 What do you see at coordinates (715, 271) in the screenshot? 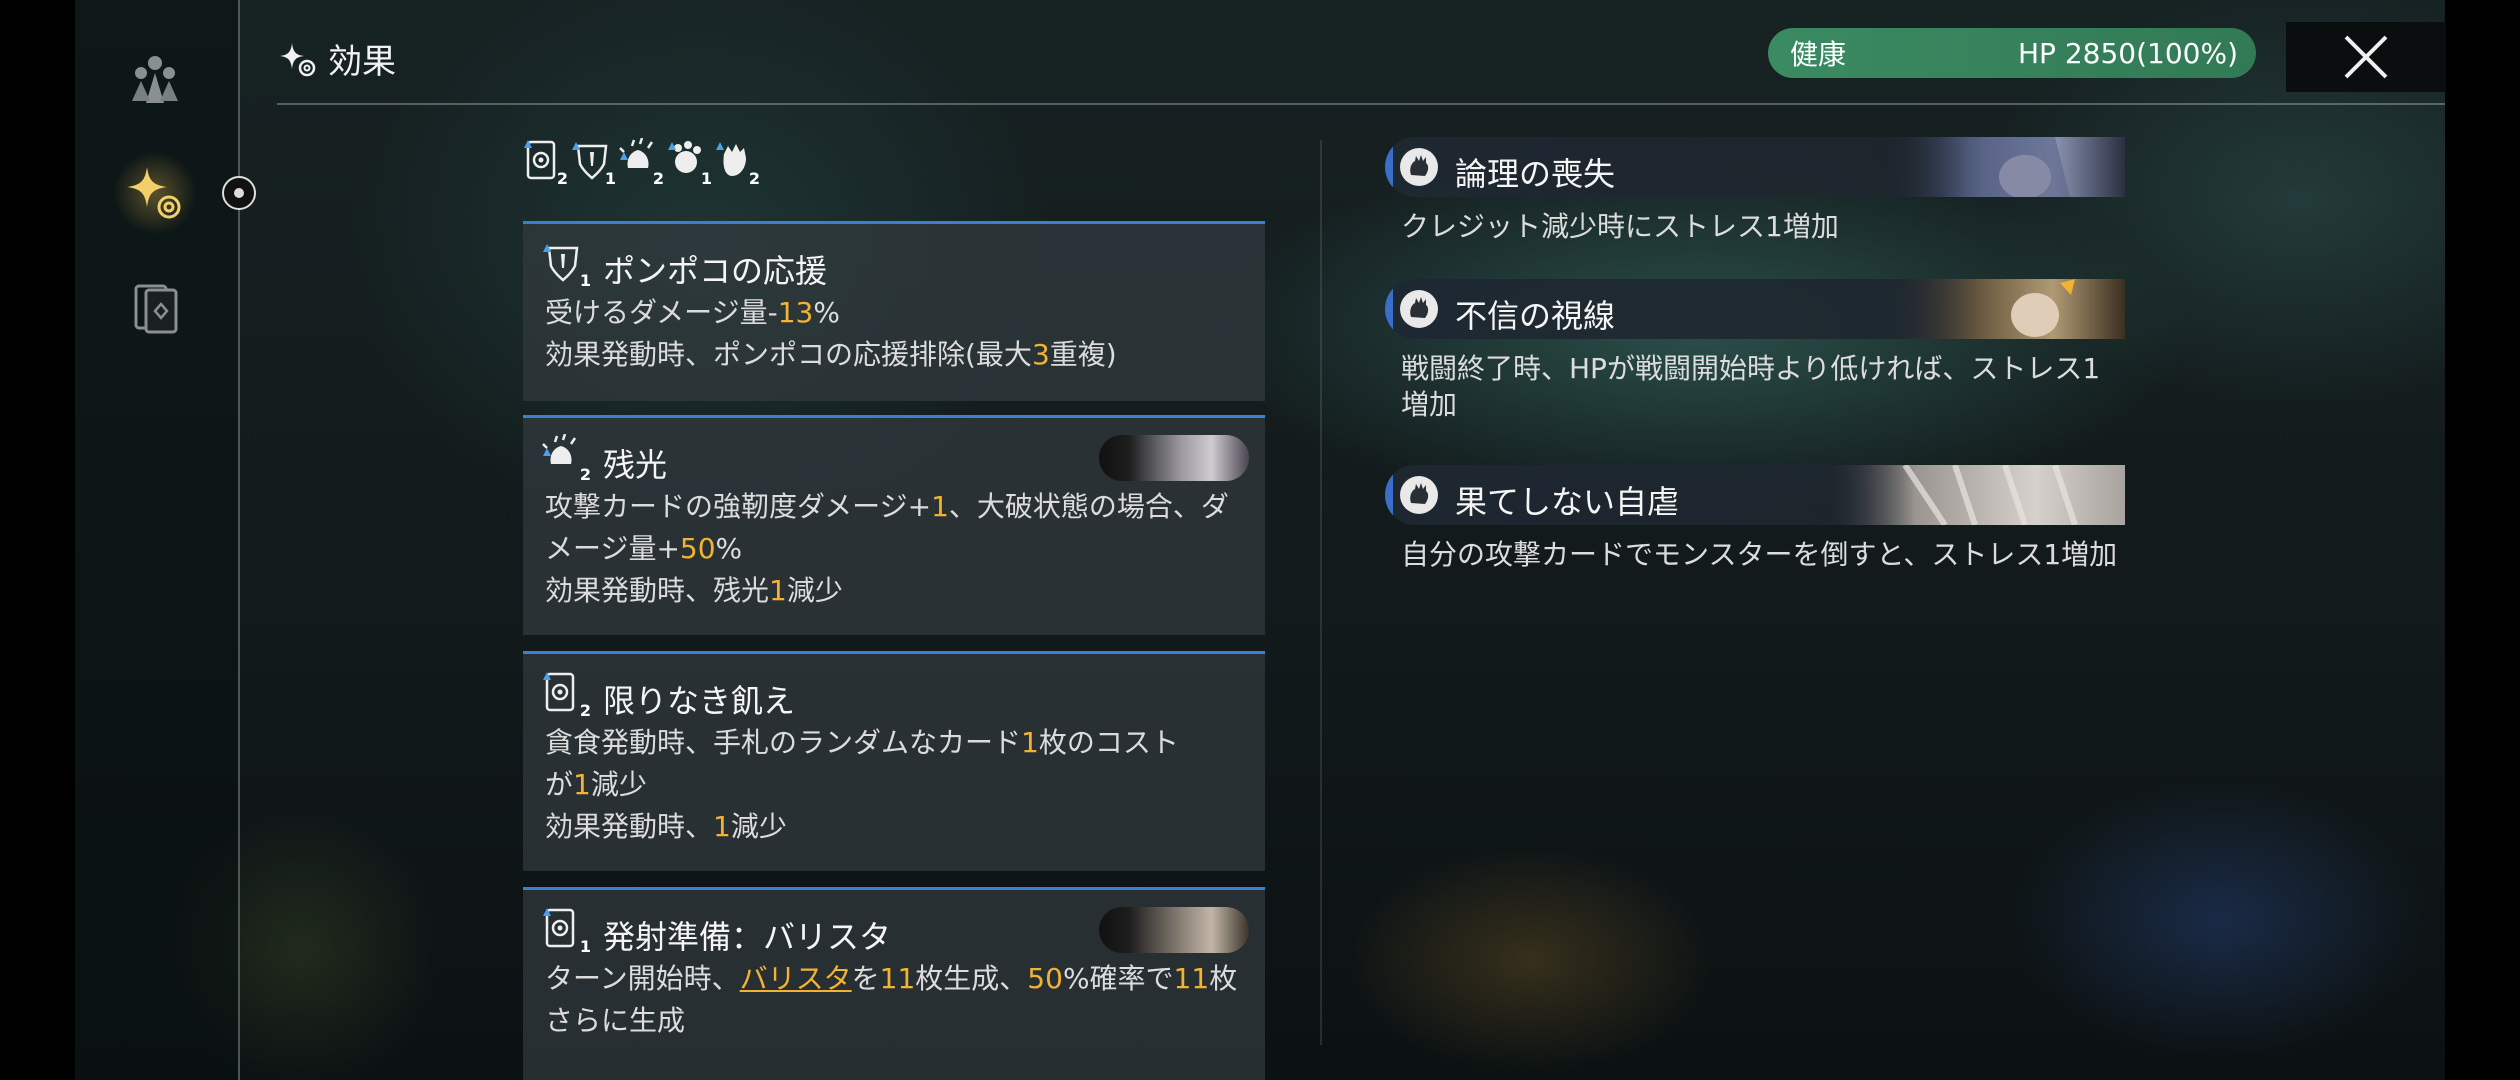
I see `effect-card-title: ポンポコの応援` at bounding box center [715, 271].